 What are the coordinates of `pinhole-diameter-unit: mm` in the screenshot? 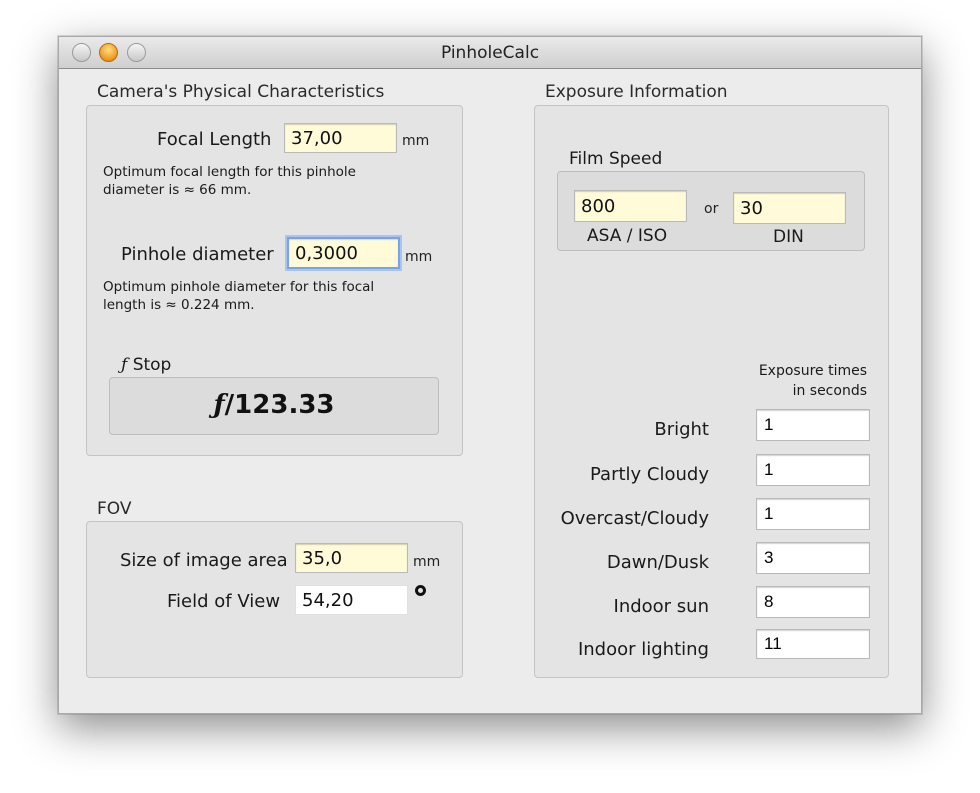 It's located at (419, 257).